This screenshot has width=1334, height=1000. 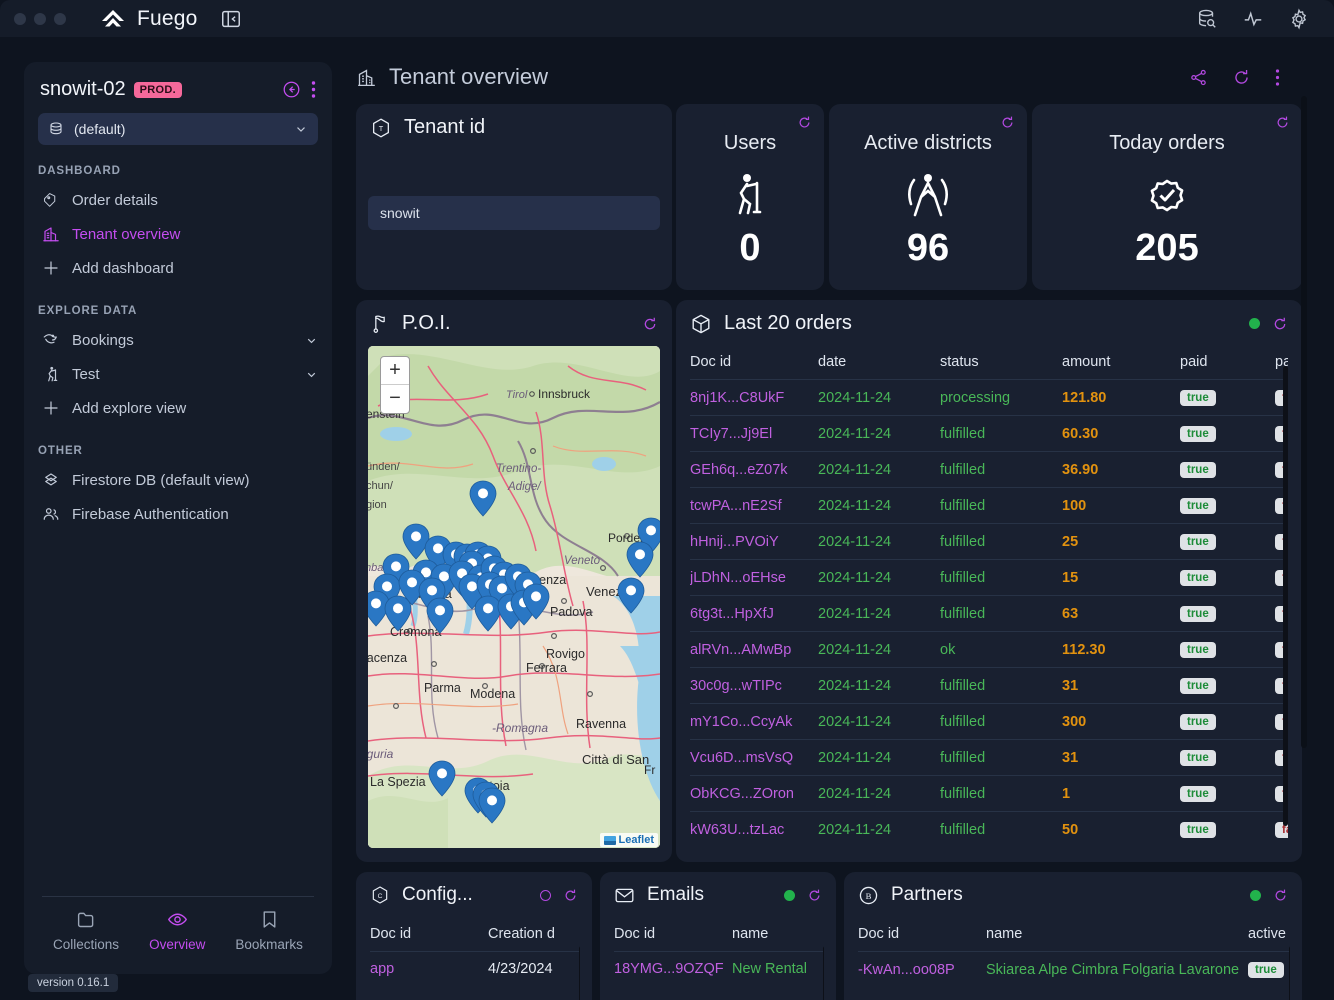 What do you see at coordinates (1253, 19) in the screenshot?
I see `activity-pulse-icon` at bounding box center [1253, 19].